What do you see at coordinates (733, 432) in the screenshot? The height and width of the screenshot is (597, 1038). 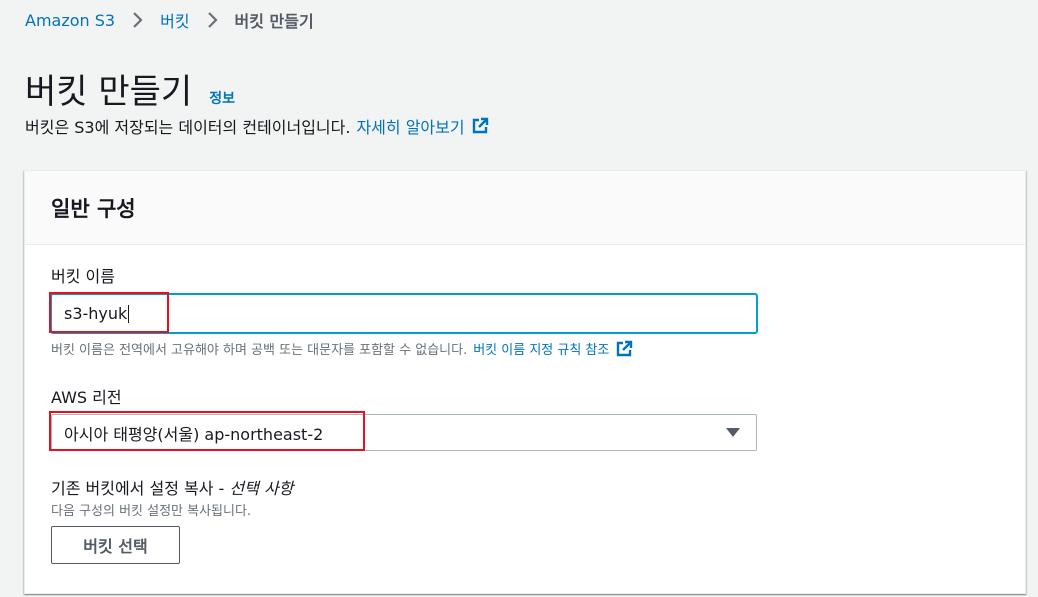 I see `caret-down-icon` at bounding box center [733, 432].